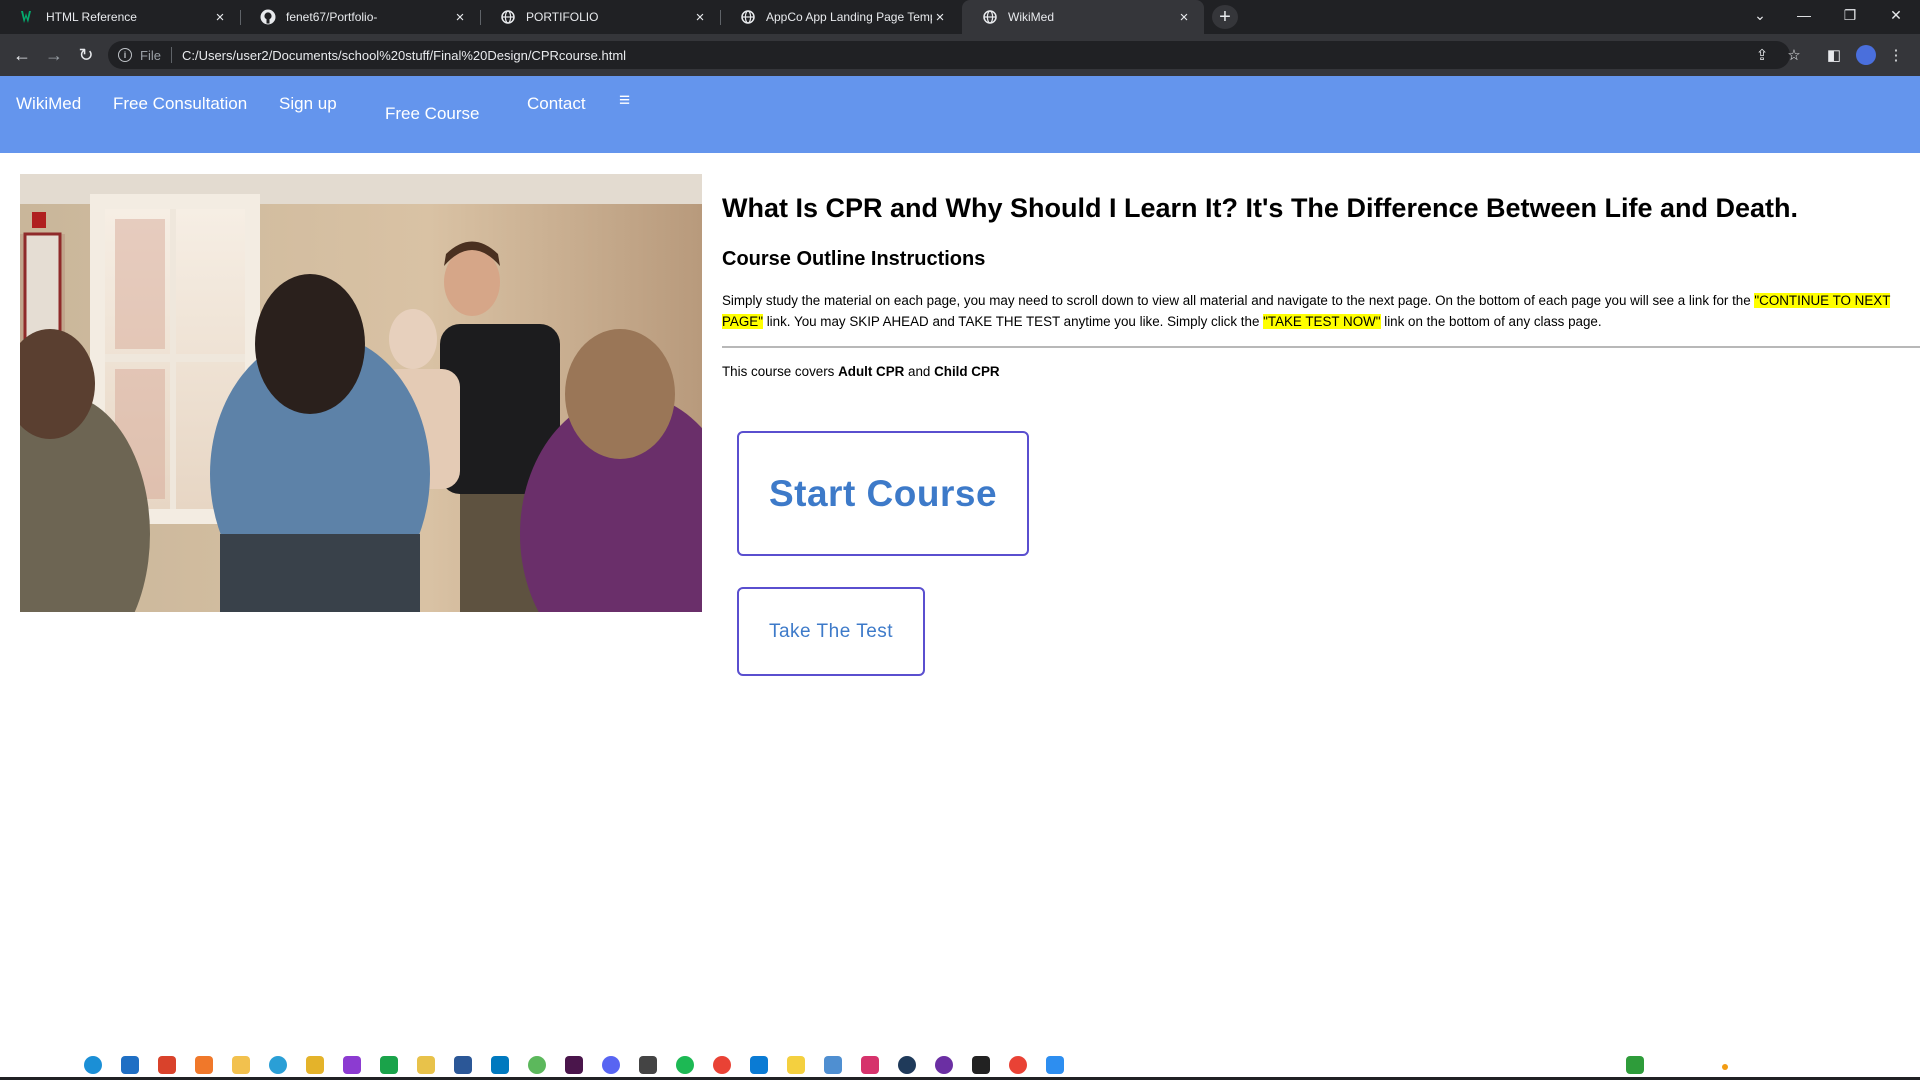  I want to click on take-test-button: Take The Test, so click(831, 631).